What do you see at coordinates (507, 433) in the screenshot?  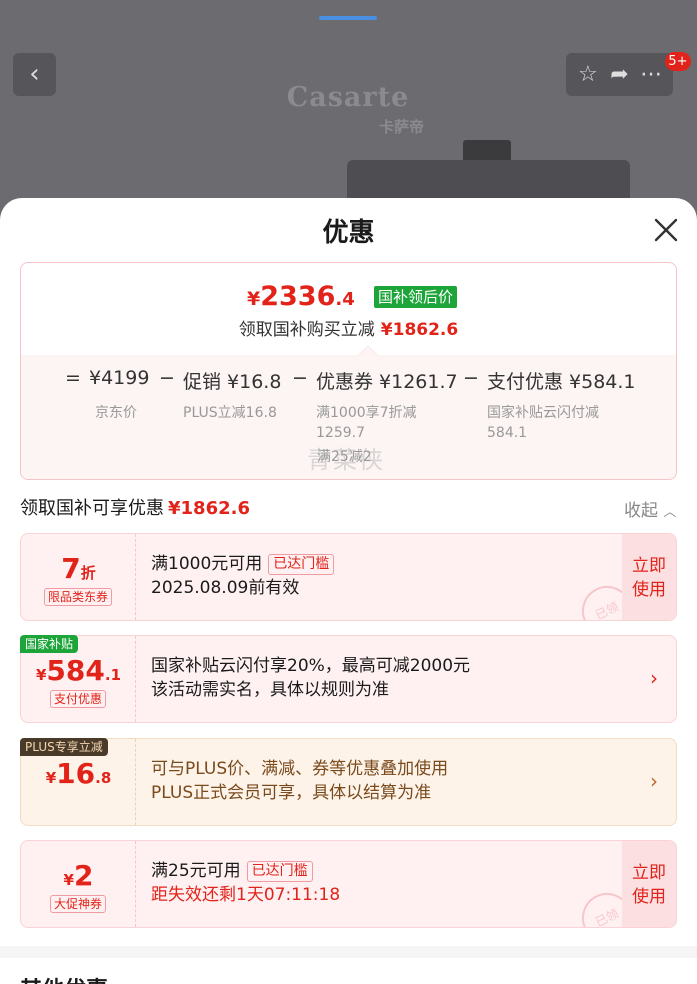 I see `pay-note-line-2: 584.1` at bounding box center [507, 433].